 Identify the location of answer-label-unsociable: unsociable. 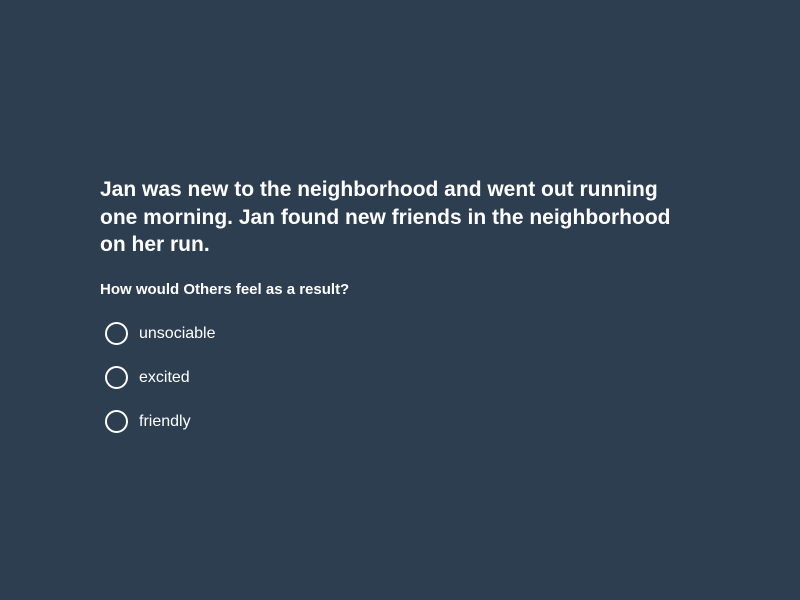
(177, 334).